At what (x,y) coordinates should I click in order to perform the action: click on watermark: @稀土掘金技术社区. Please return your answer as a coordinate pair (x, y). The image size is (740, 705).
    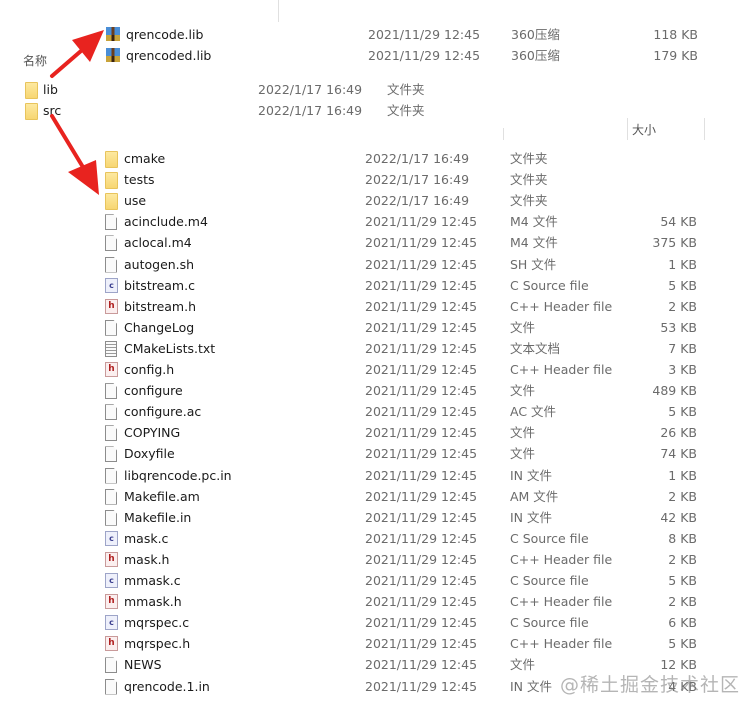
    Looking at the image, I should click on (650, 685).